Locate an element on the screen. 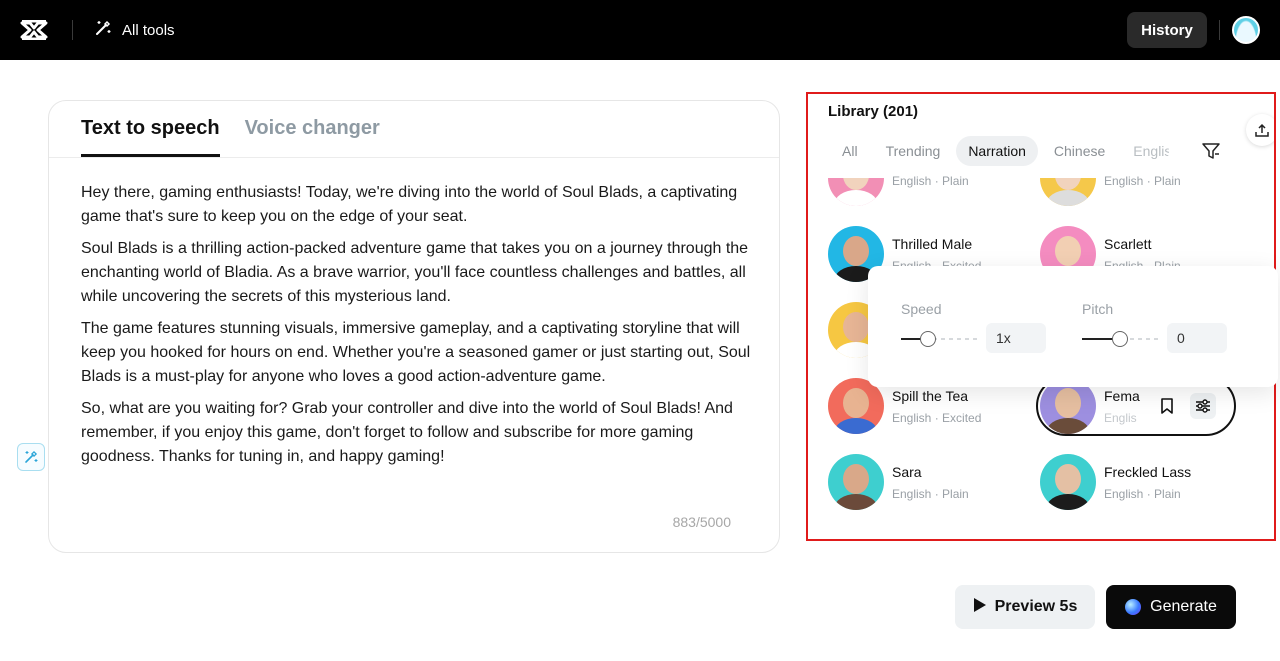 This screenshot has height=661, width=1280. magic-wand-icon is located at coordinates (103, 30).